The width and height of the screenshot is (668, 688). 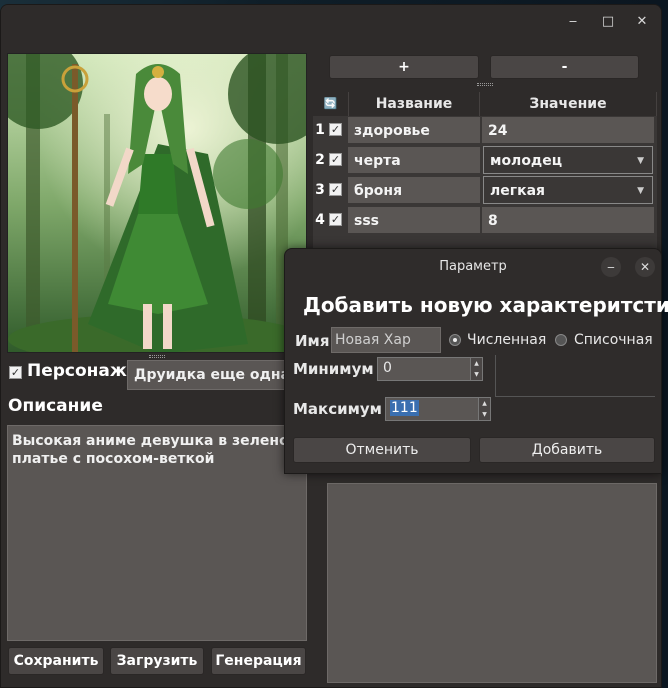 I want to click on dialog-title: Параметр, so click(x=473, y=266).